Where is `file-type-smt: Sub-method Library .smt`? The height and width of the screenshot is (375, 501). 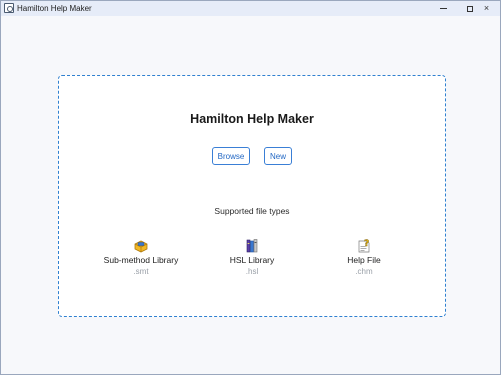
file-type-smt: Sub-method Library .smt is located at coordinates (141, 257).